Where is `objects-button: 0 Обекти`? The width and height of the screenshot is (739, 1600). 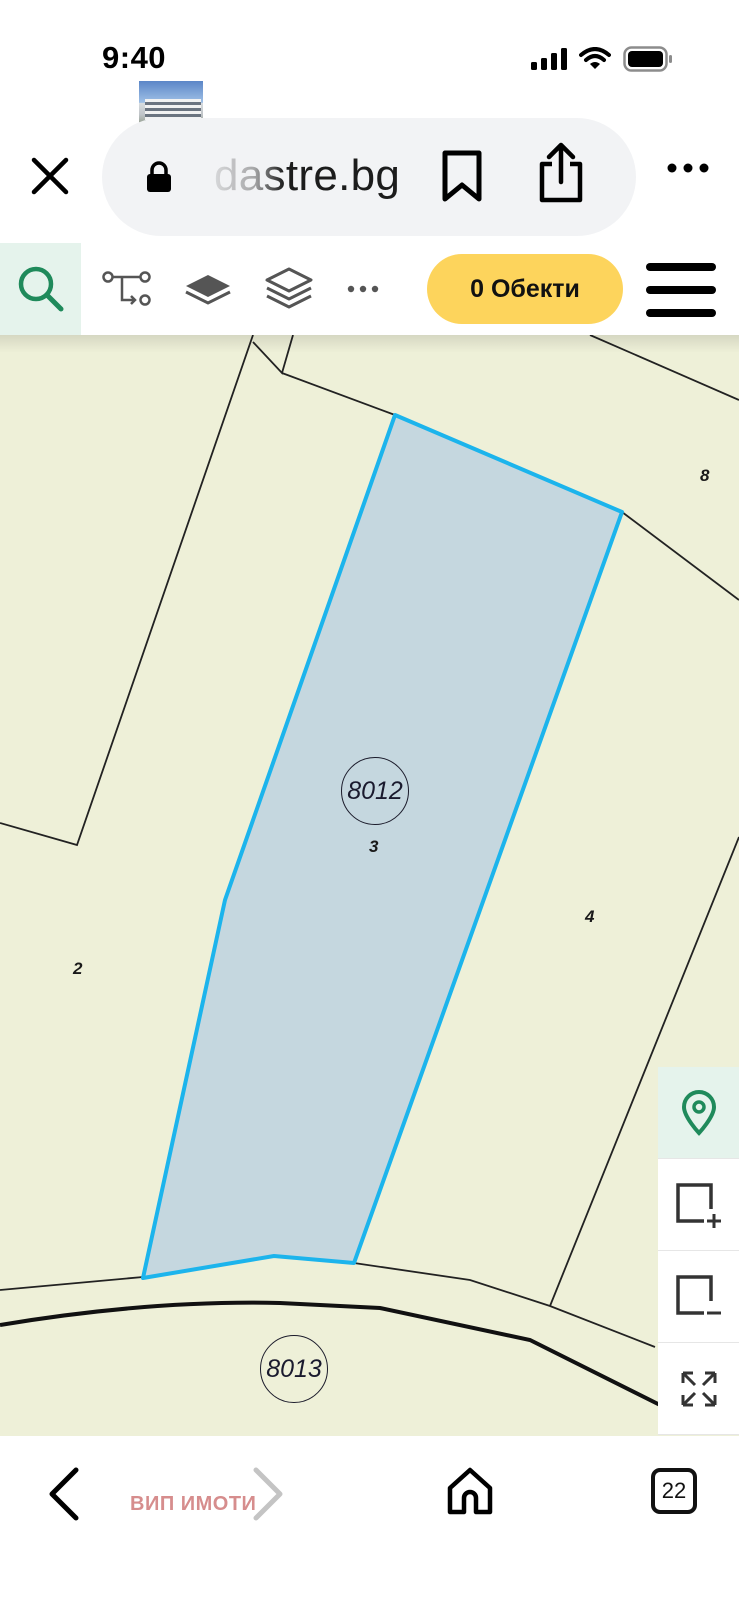 objects-button: 0 Обекти is located at coordinates (525, 289).